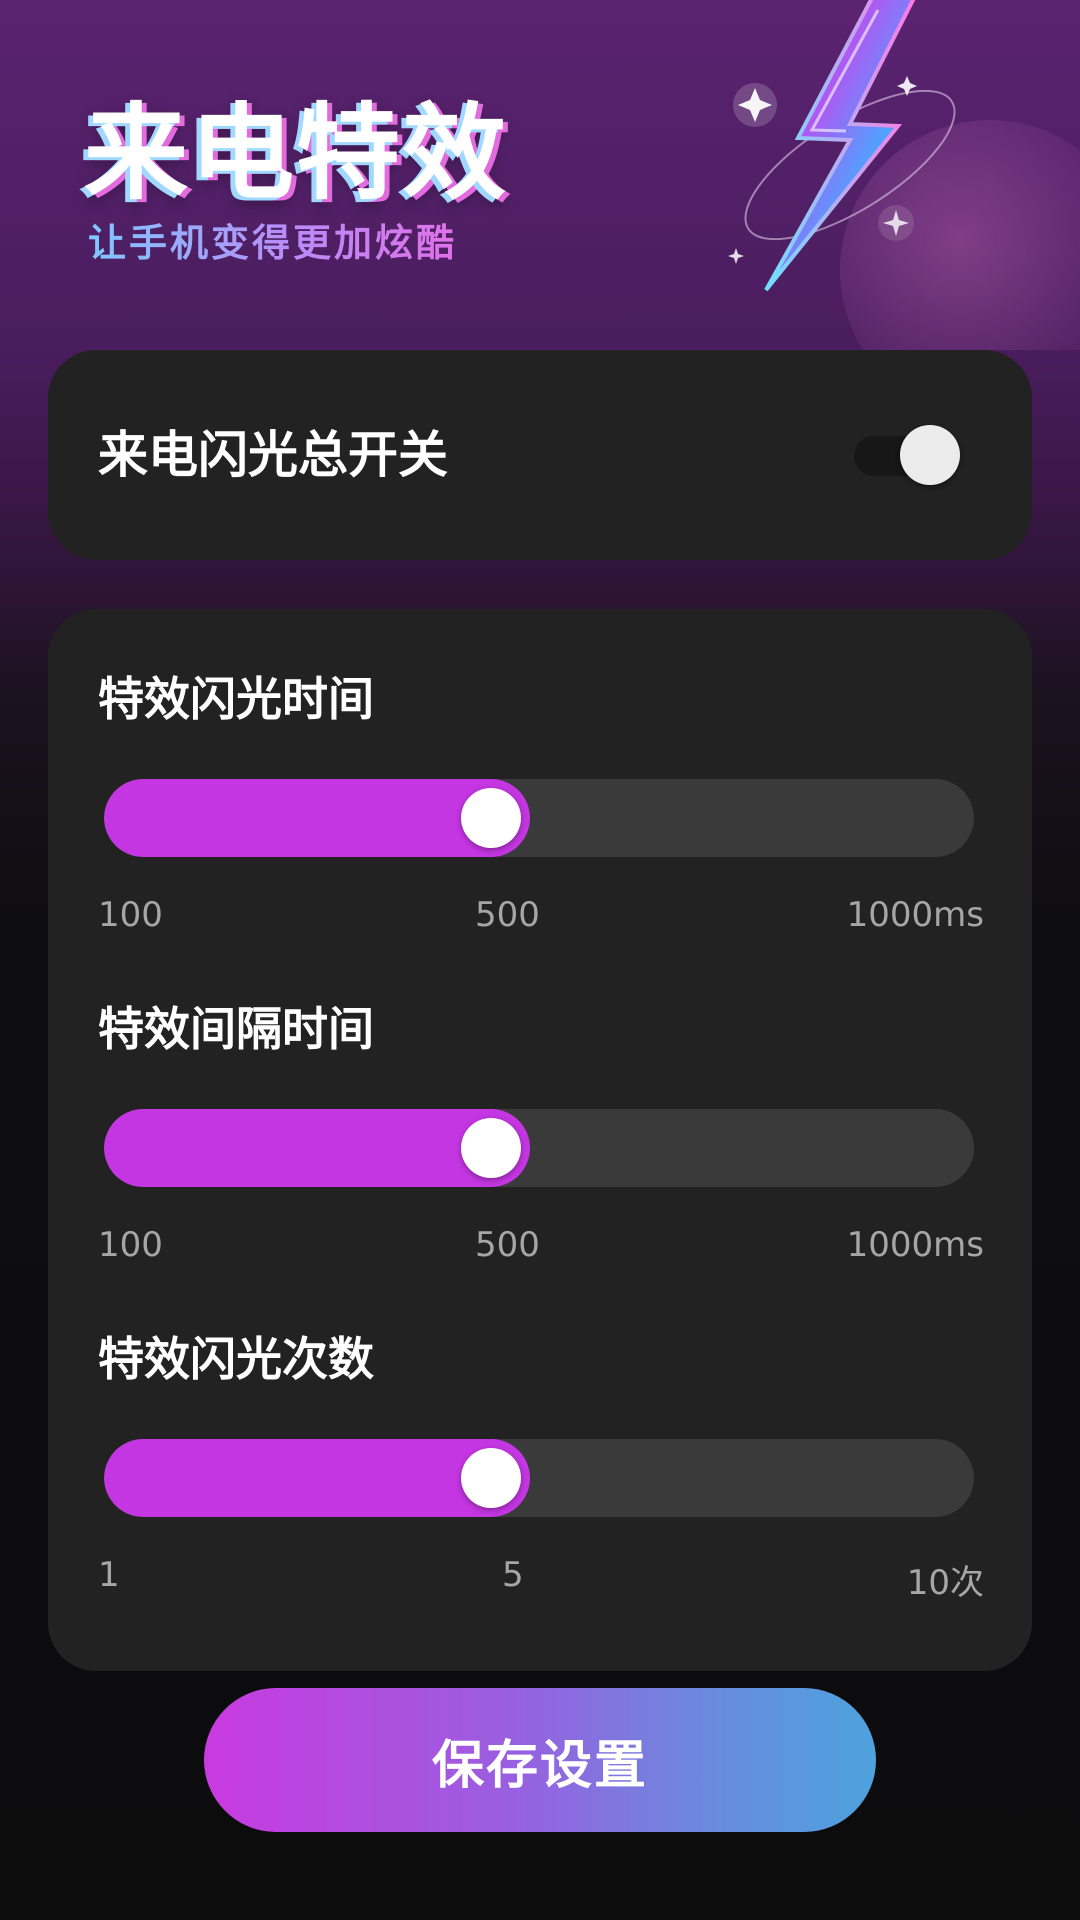  Describe the element at coordinates (273, 455) in the screenshot. I see `master-switch-label: 来电闪光总开关` at that location.